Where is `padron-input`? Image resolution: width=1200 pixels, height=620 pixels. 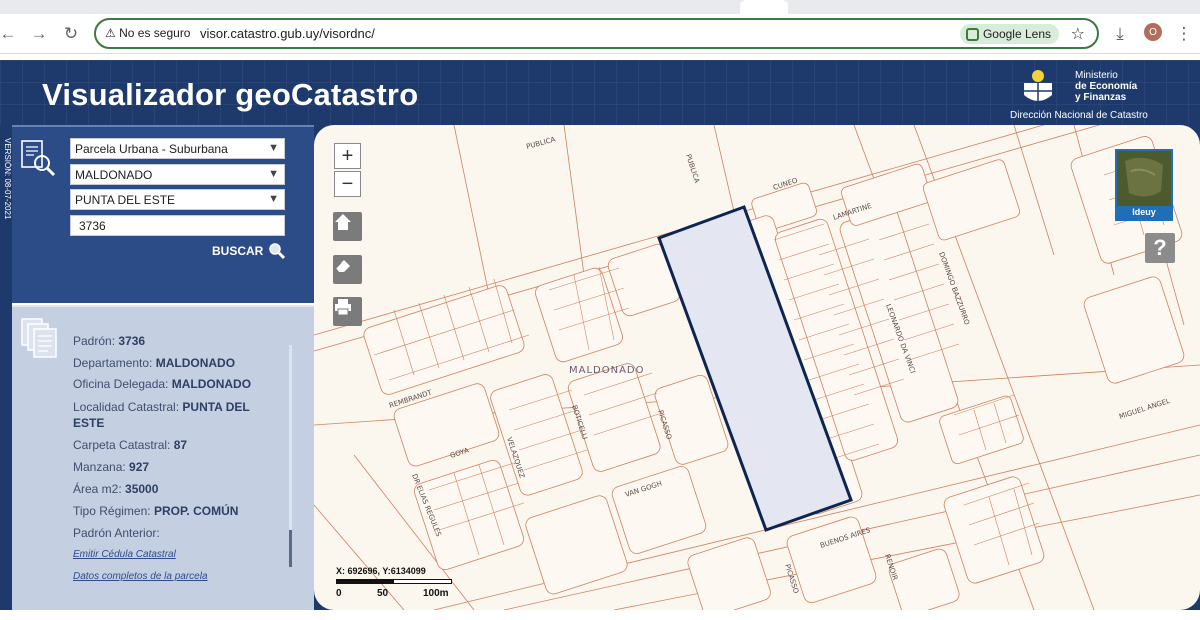 padron-input is located at coordinates (177, 225).